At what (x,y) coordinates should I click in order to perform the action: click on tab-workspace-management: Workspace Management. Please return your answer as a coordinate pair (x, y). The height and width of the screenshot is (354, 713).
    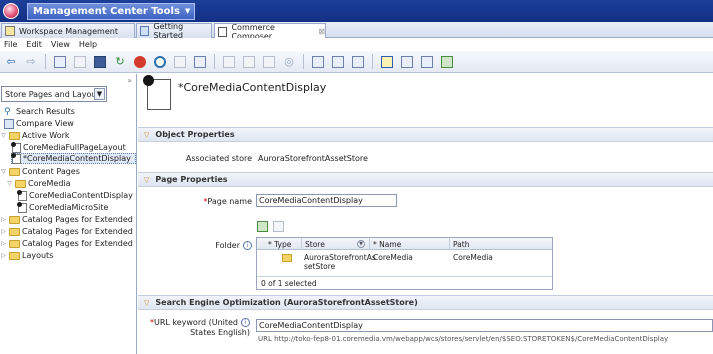
    Looking at the image, I should click on (68, 30).